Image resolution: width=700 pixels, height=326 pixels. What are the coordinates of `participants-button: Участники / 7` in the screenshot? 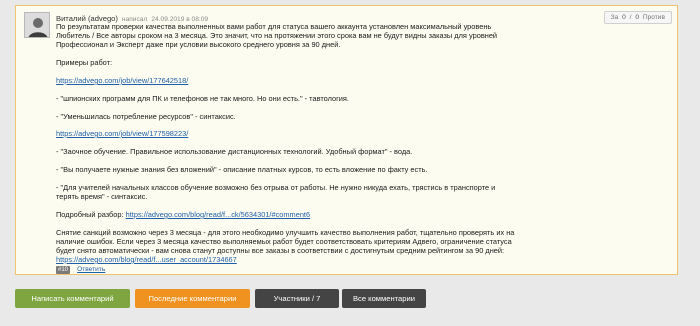 It's located at (297, 298).